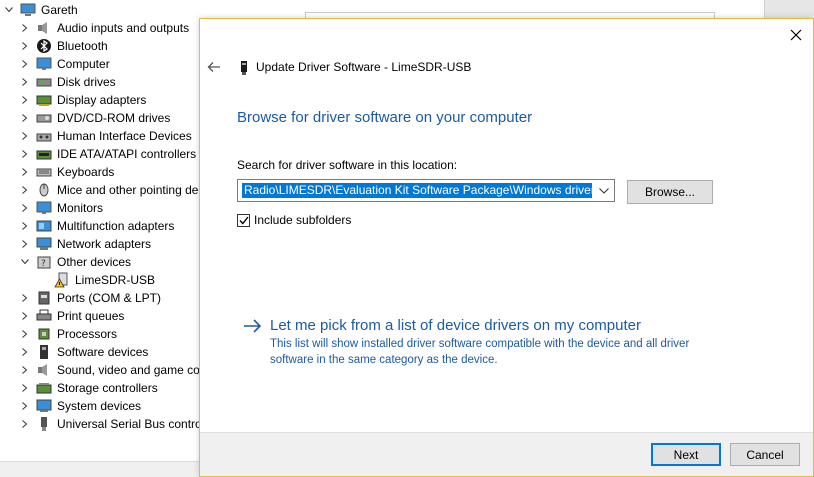 The height and width of the screenshot is (477, 814). I want to click on tree-item-other-devices: ? Other devices, so click(102, 262).